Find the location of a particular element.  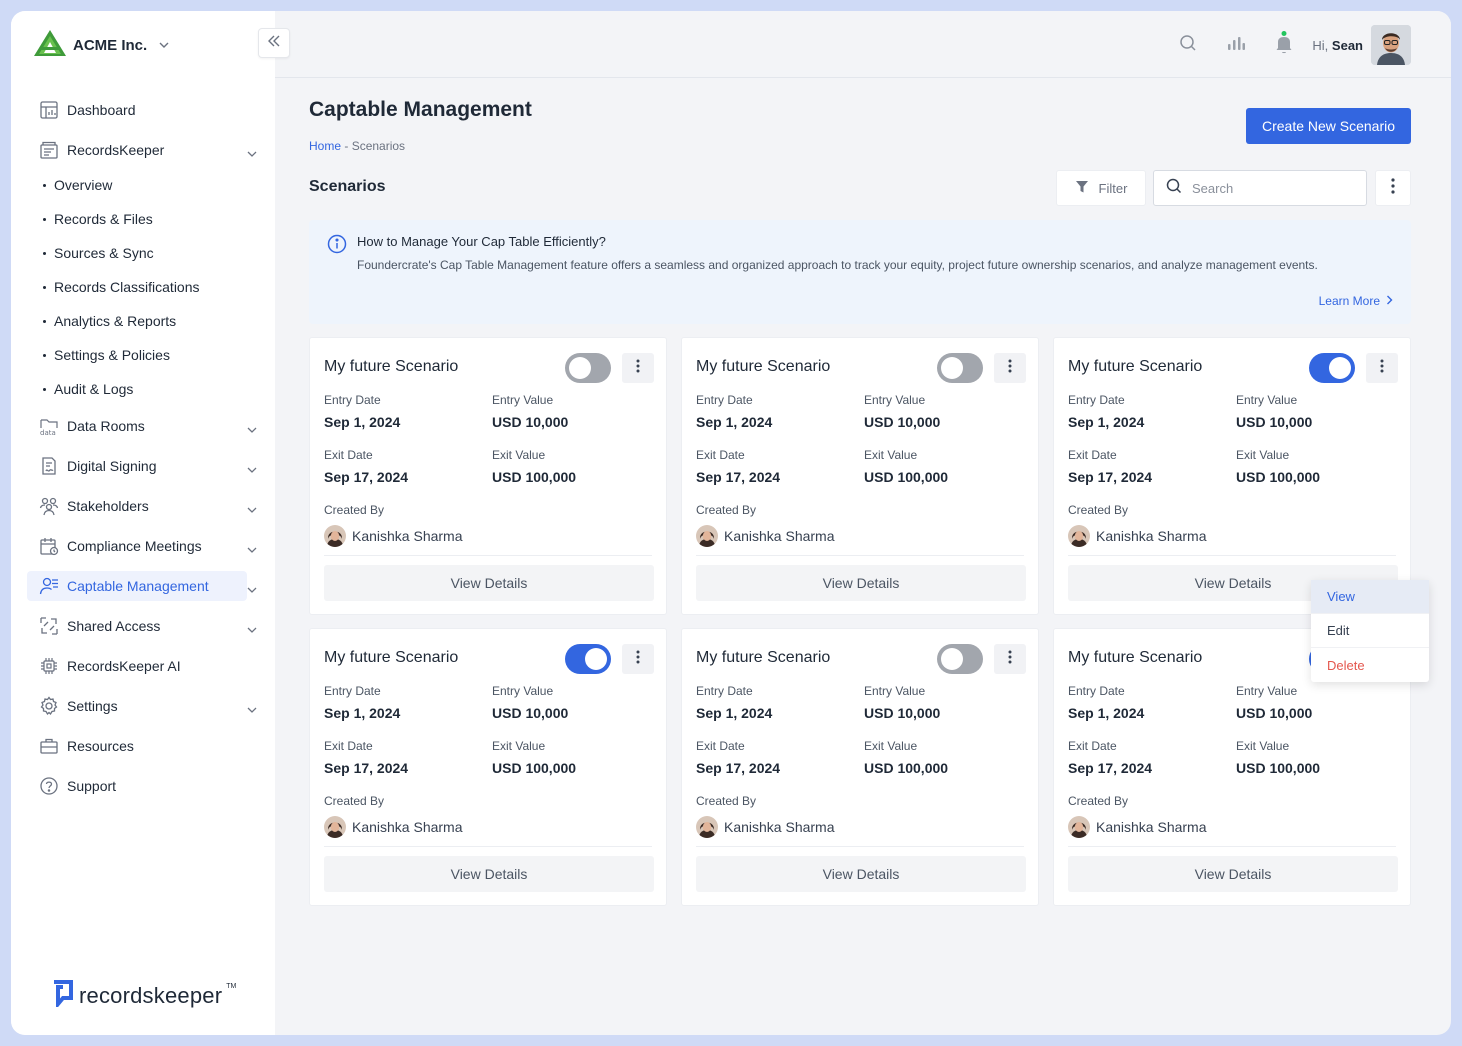

menu-item-view: View is located at coordinates (1370, 597).